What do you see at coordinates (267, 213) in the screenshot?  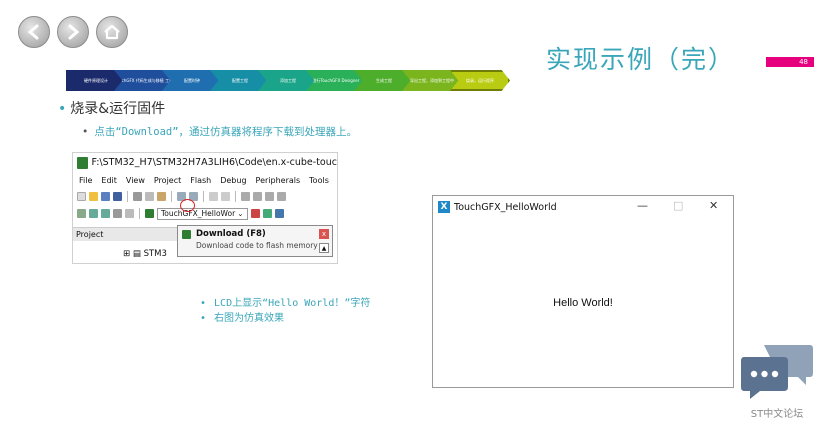 I see `manage-components-icon` at bounding box center [267, 213].